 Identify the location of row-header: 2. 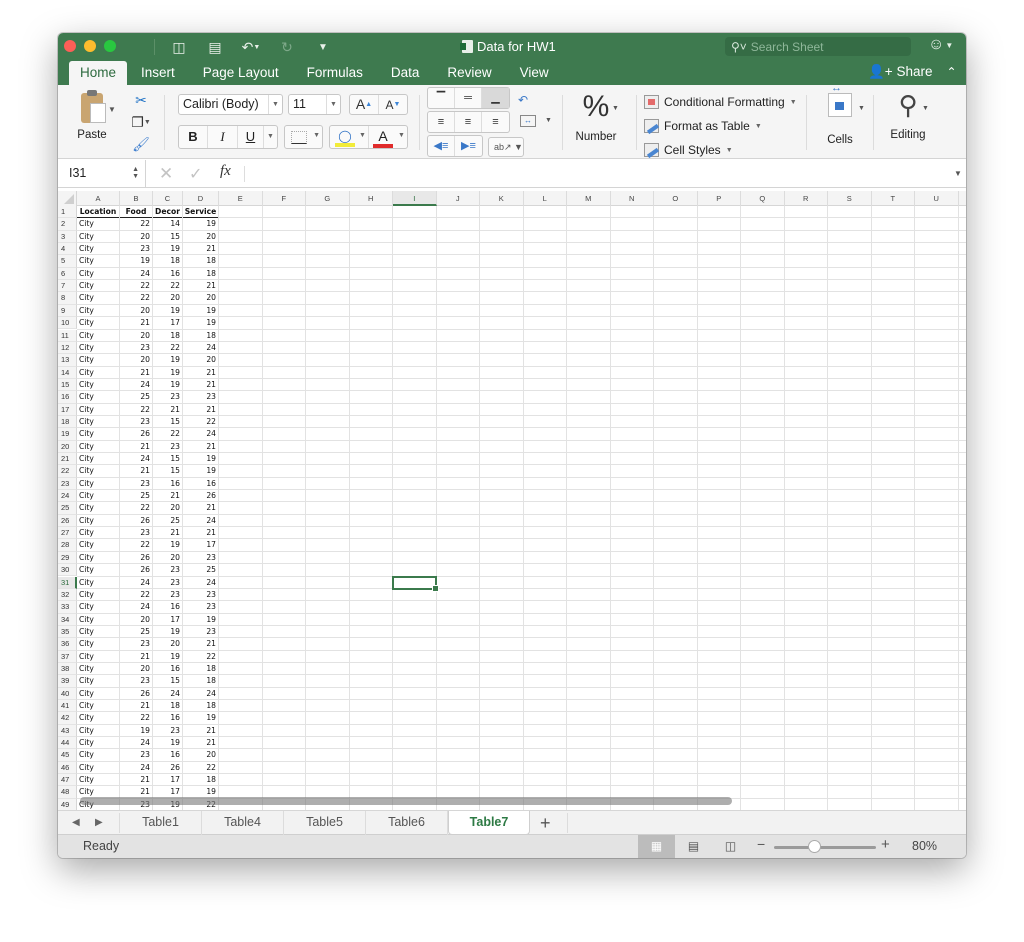
(67, 224).